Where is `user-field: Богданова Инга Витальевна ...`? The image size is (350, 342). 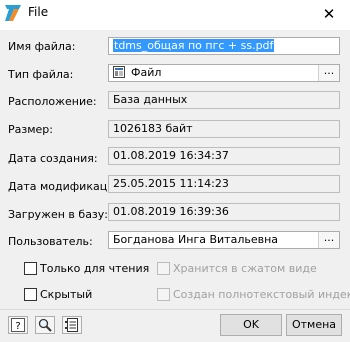
user-field: Богданова Инга Витальевна ... is located at coordinates (224, 240).